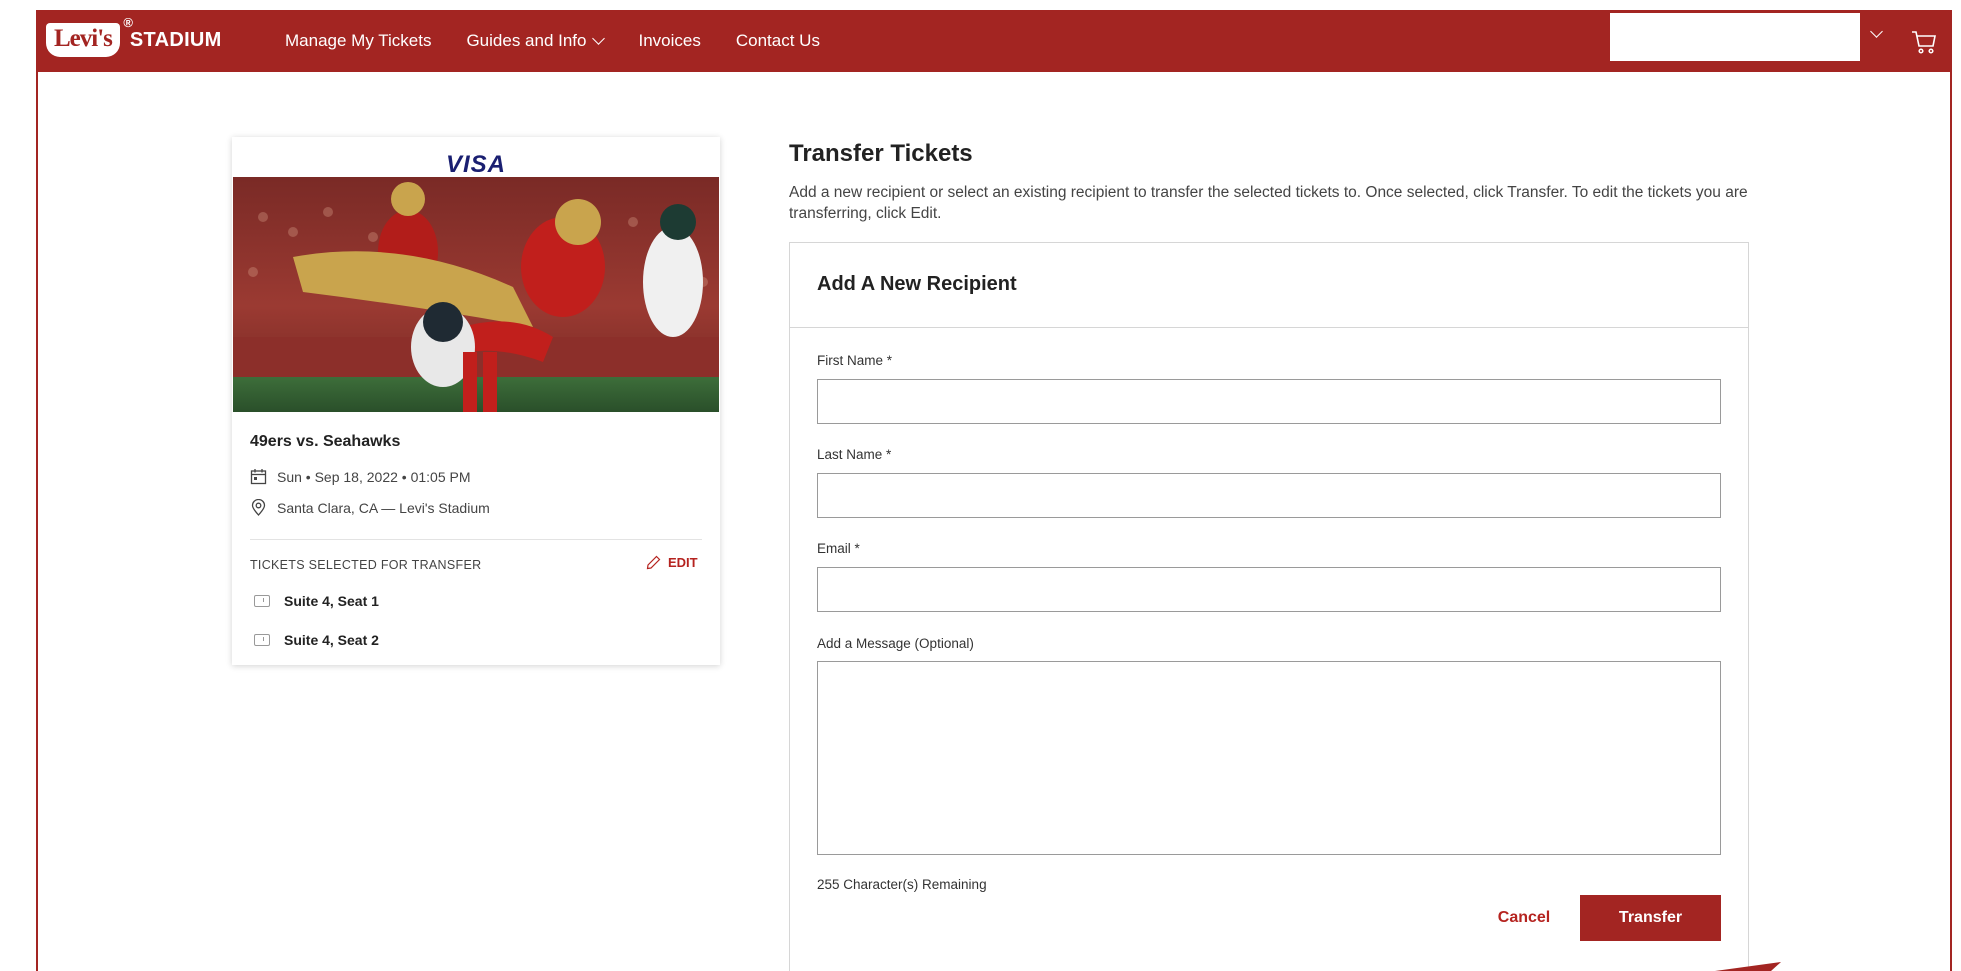 Image resolution: width=1961 pixels, height=971 pixels. What do you see at coordinates (175, 39) in the screenshot?
I see `stadium-text: STADIUM` at bounding box center [175, 39].